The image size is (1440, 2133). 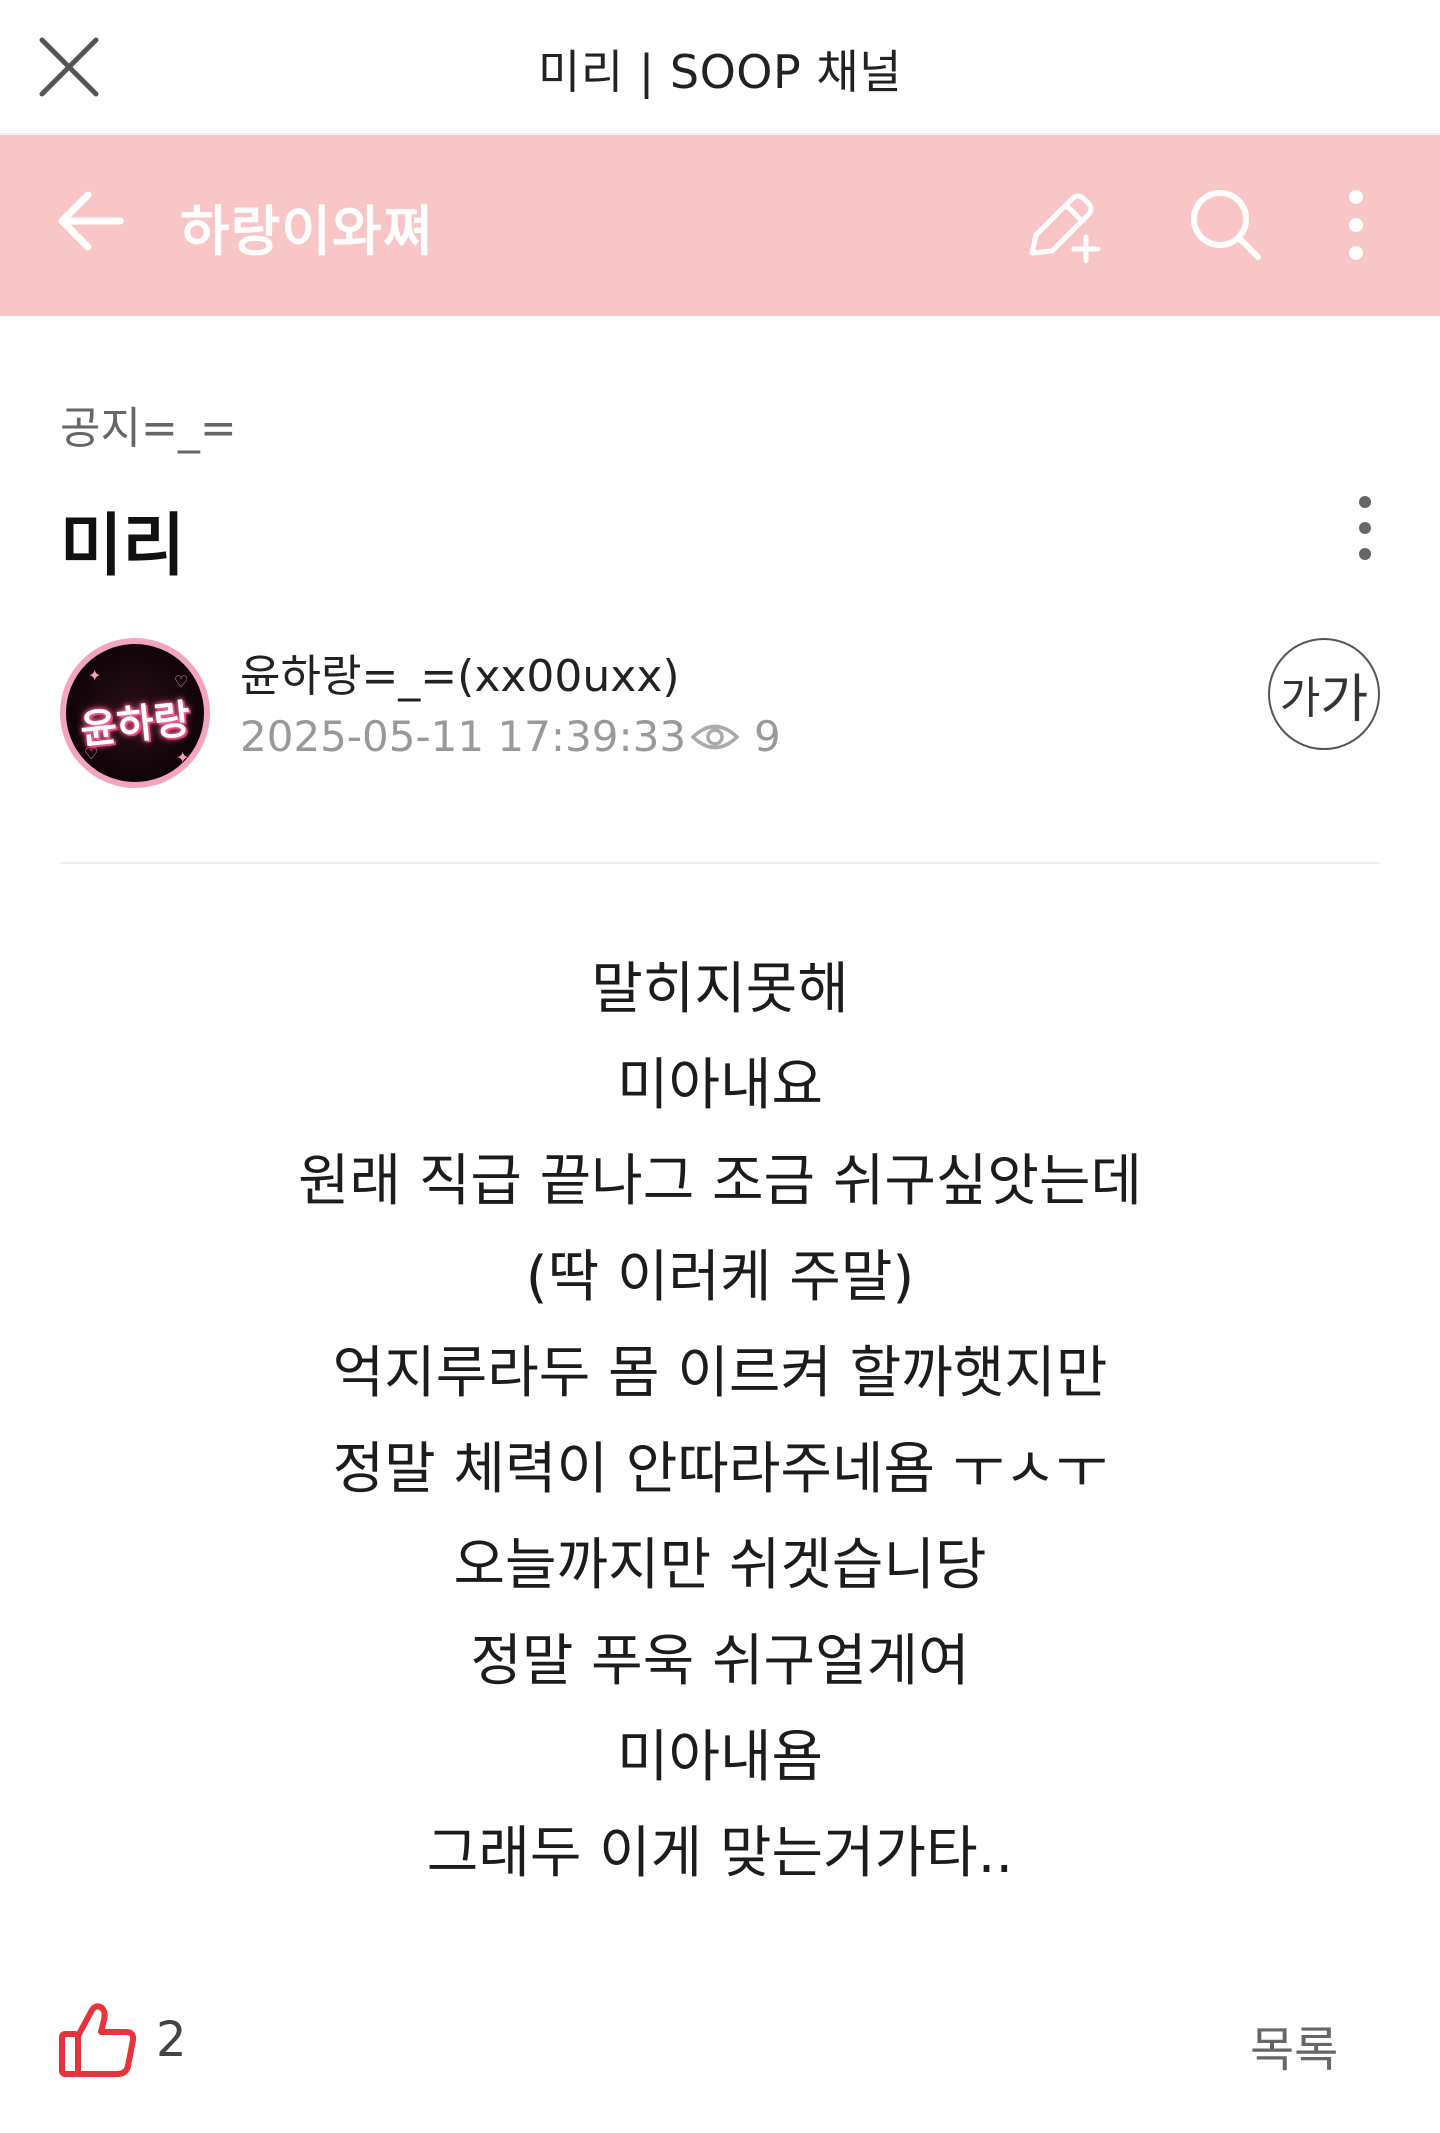 I want to click on font-size-button: 가가, so click(x=1324, y=694).